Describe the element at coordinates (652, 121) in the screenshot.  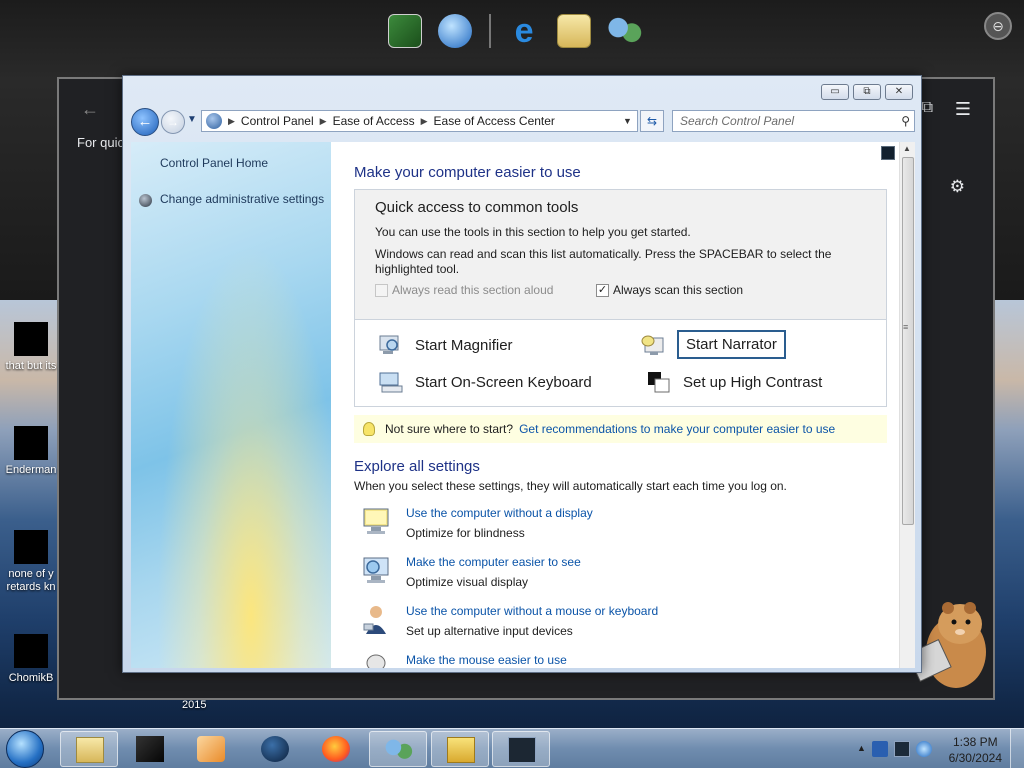
I see `refresh-icon: ⇆` at that location.